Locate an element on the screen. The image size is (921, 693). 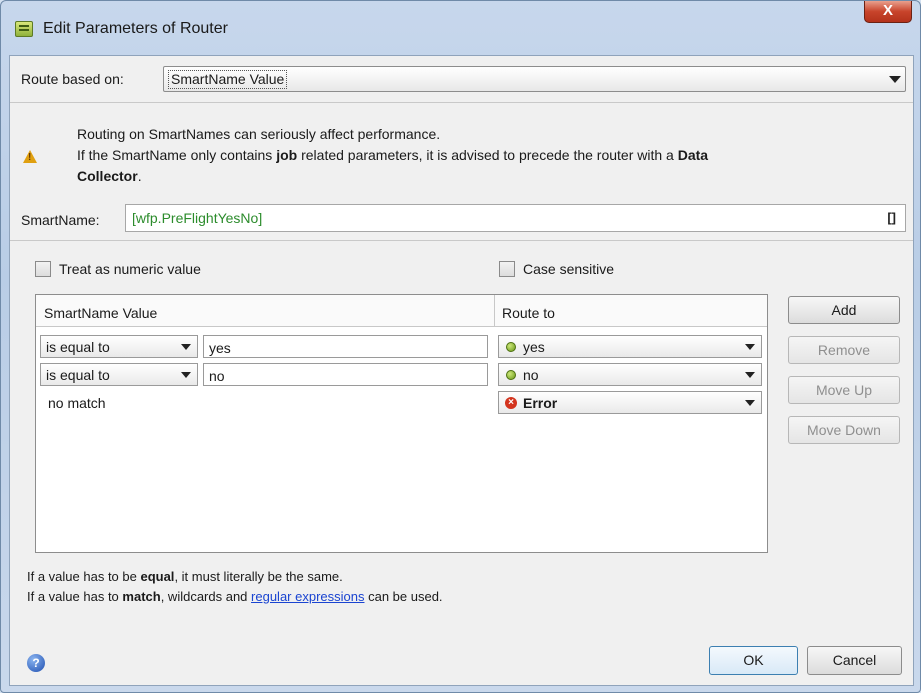
route-to-value: Error is located at coordinates (540, 403).